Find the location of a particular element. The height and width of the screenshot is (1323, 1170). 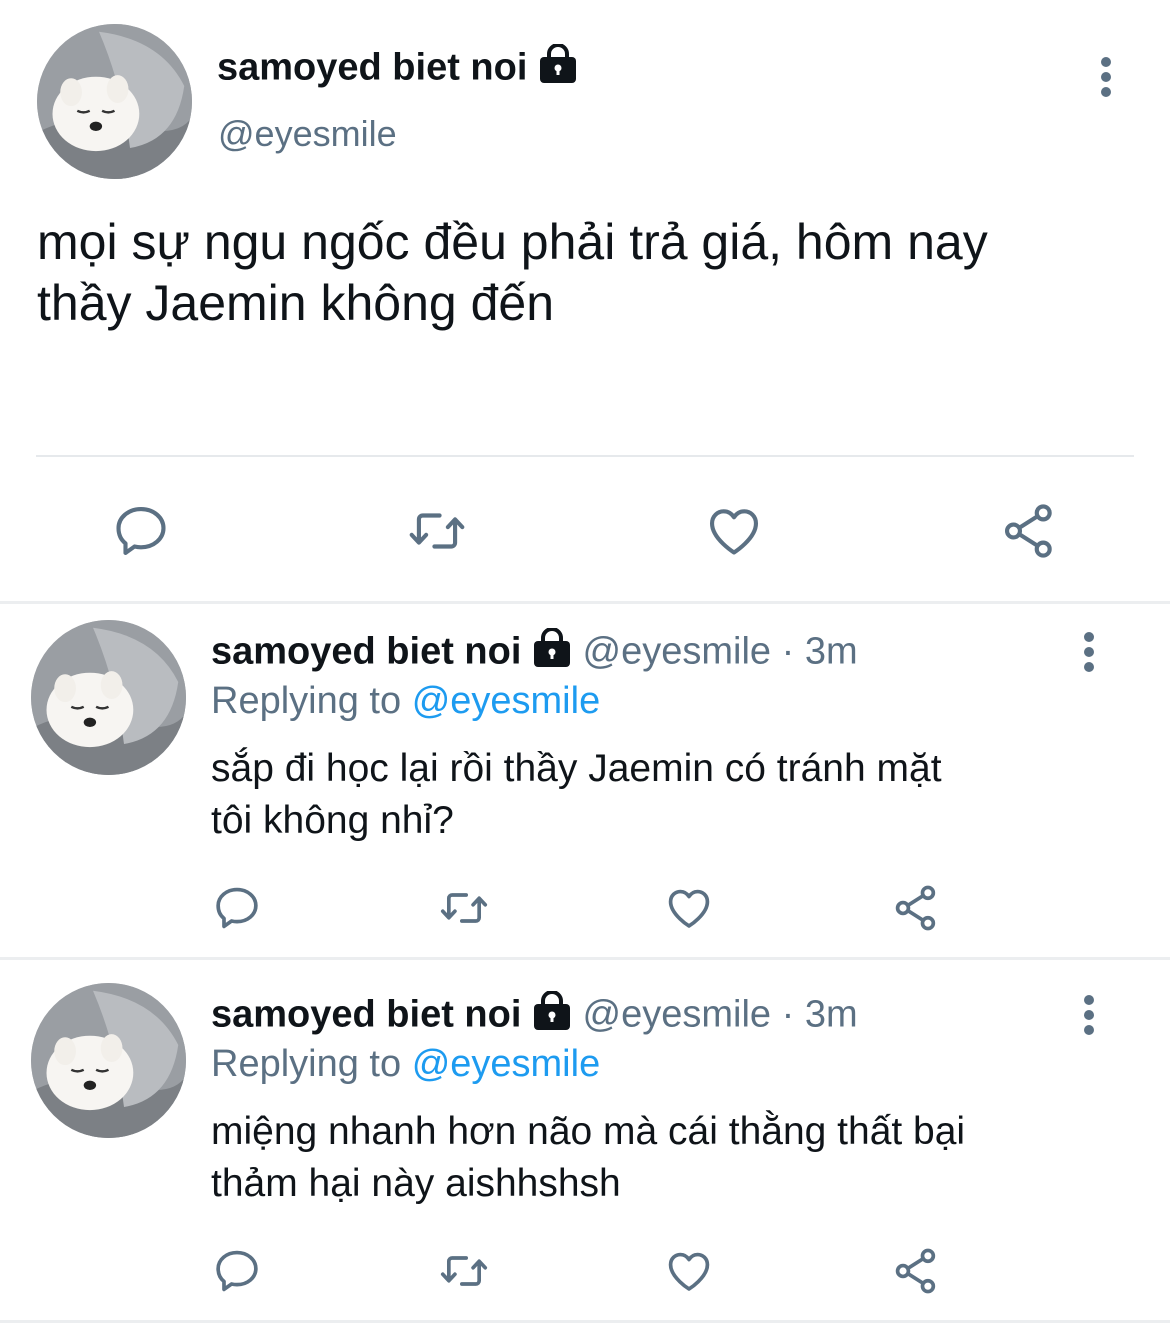

tweet-text-line-2: thầy Jaemin không đến is located at coordinates (296, 303).